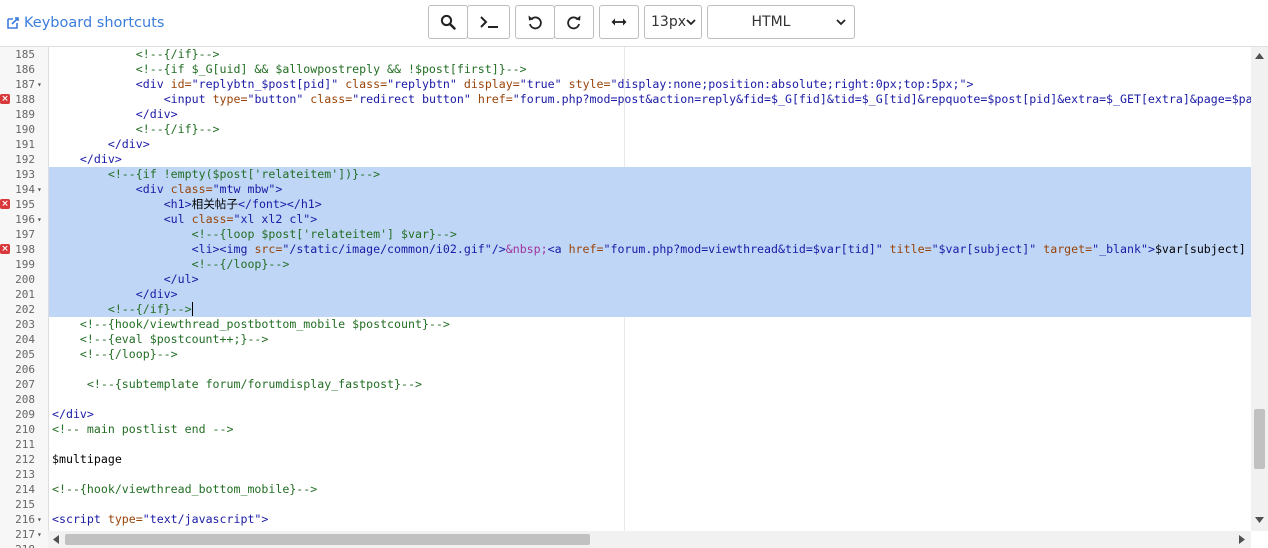 This screenshot has height=548, width=1268. What do you see at coordinates (668, 22) in the screenshot?
I see `font-size-value: 13px` at bounding box center [668, 22].